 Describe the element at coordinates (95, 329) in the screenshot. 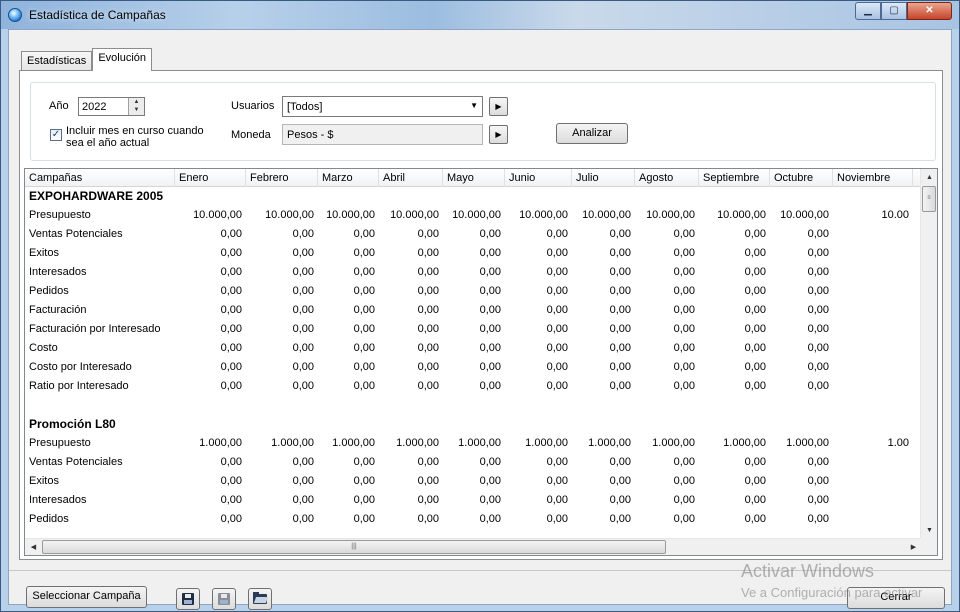

I see `metric-name: Facturación por Interesado` at that location.